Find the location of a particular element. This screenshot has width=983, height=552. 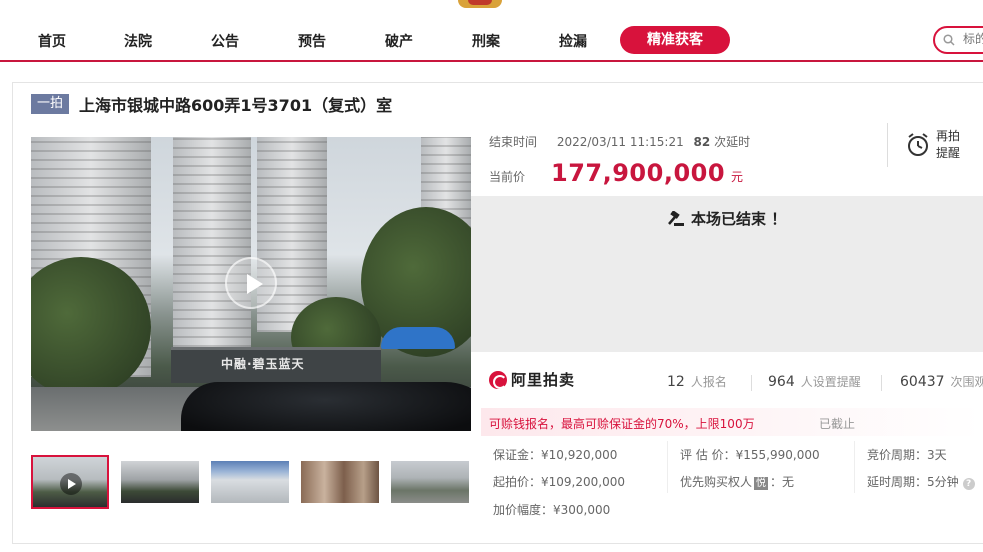

title-row: 一拍 上海市银城中路600弄1号3701（复式）室 is located at coordinates (211, 104).